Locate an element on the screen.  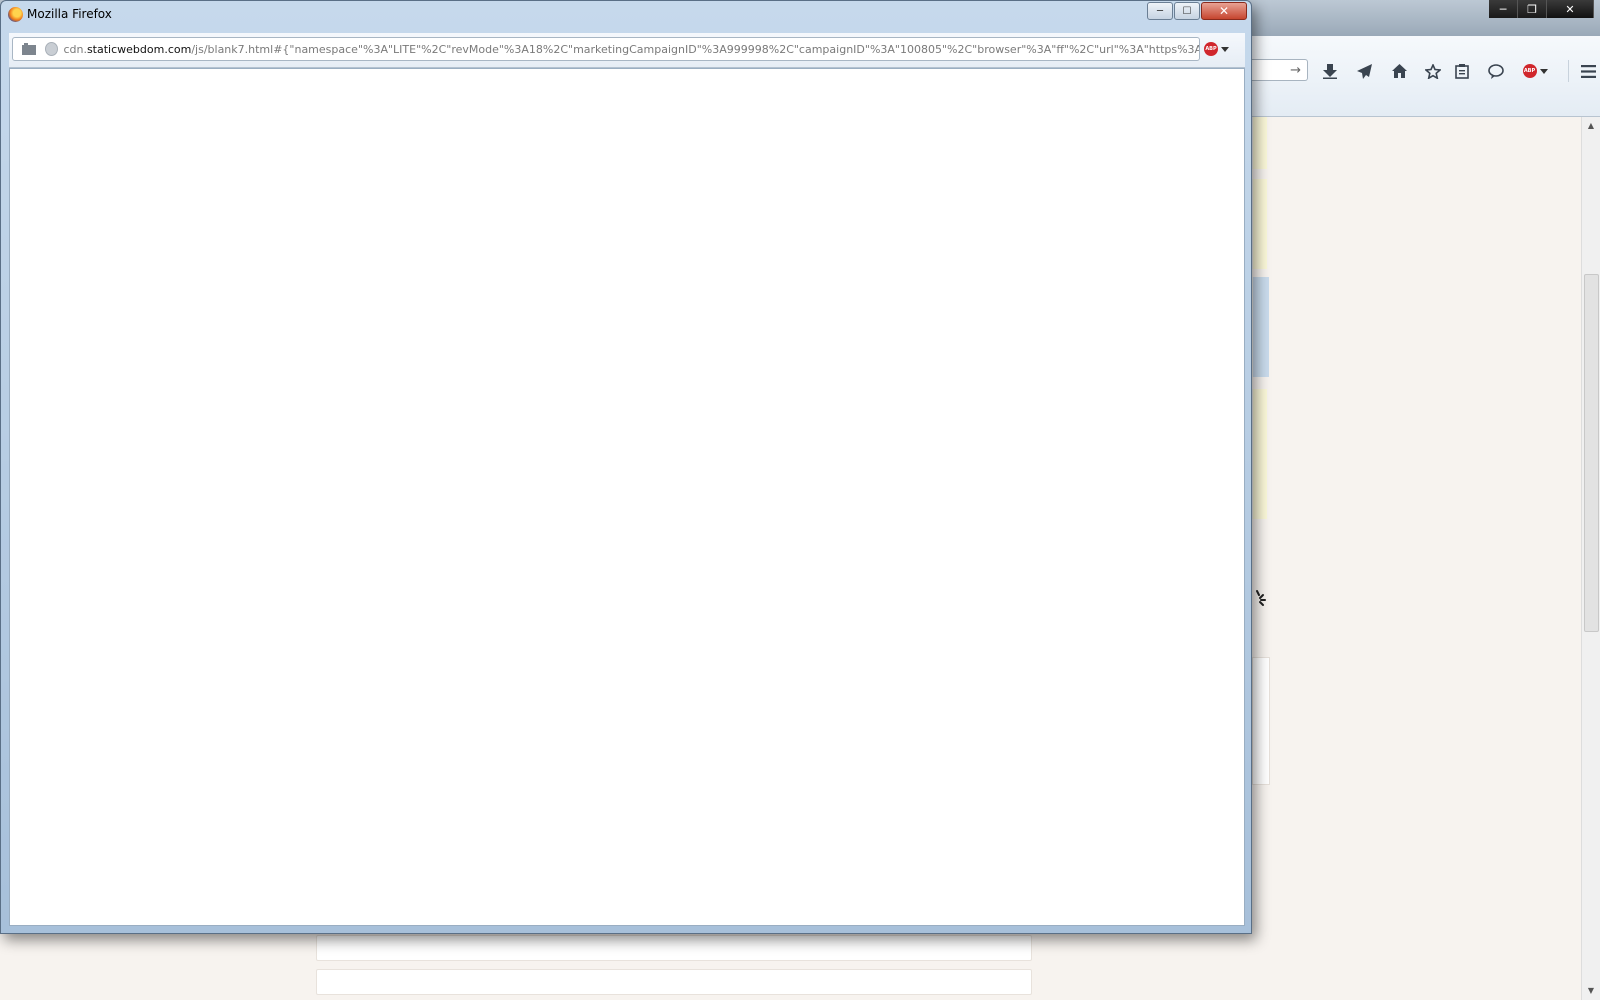
url-domain: staticwebdom.com is located at coordinates (139, 49).